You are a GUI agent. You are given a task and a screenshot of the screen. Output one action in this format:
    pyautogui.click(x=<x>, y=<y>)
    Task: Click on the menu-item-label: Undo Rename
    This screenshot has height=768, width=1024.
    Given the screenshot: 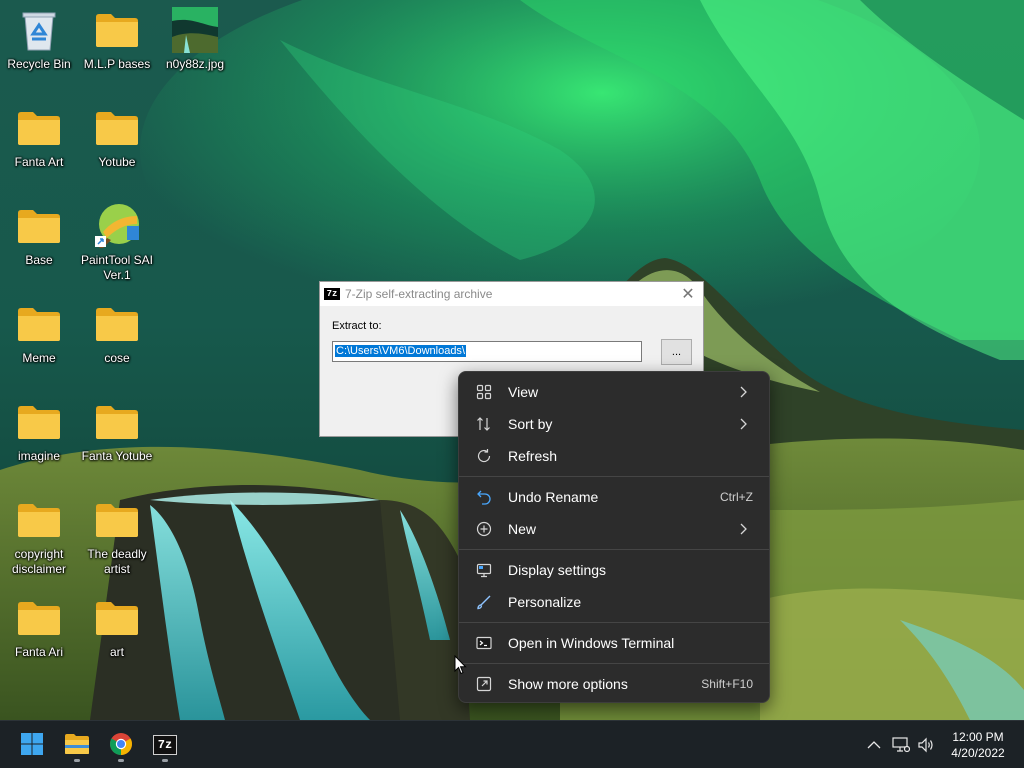 What is the action you would take?
    pyautogui.click(x=553, y=497)
    